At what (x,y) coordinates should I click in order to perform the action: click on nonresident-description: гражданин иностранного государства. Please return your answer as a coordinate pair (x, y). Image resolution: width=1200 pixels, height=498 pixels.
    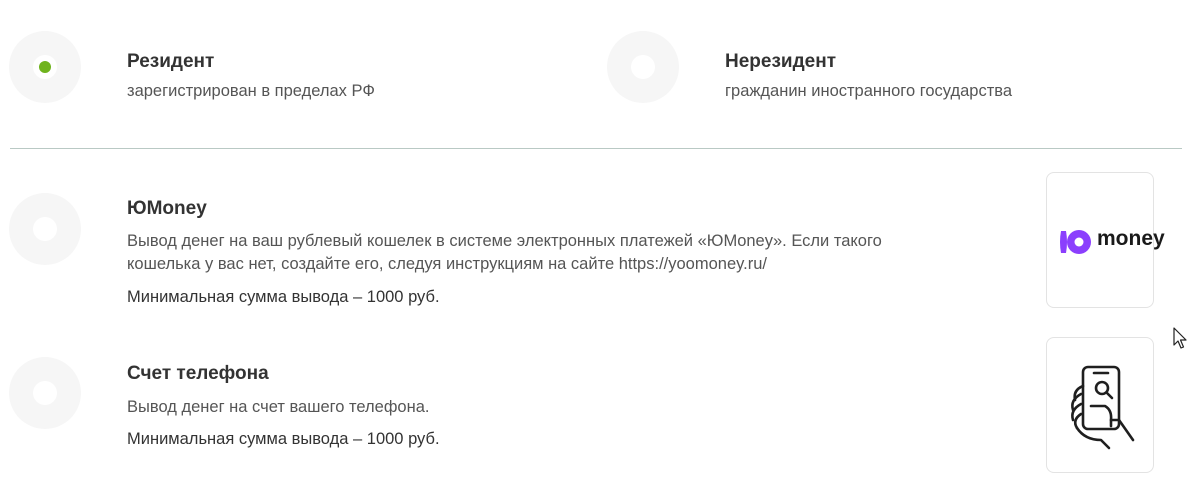
    Looking at the image, I should click on (869, 91).